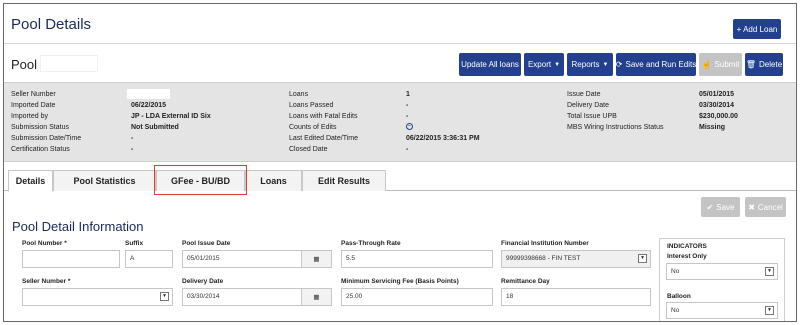 This screenshot has height=325, width=800. I want to click on check-icon: ✔, so click(710, 207).